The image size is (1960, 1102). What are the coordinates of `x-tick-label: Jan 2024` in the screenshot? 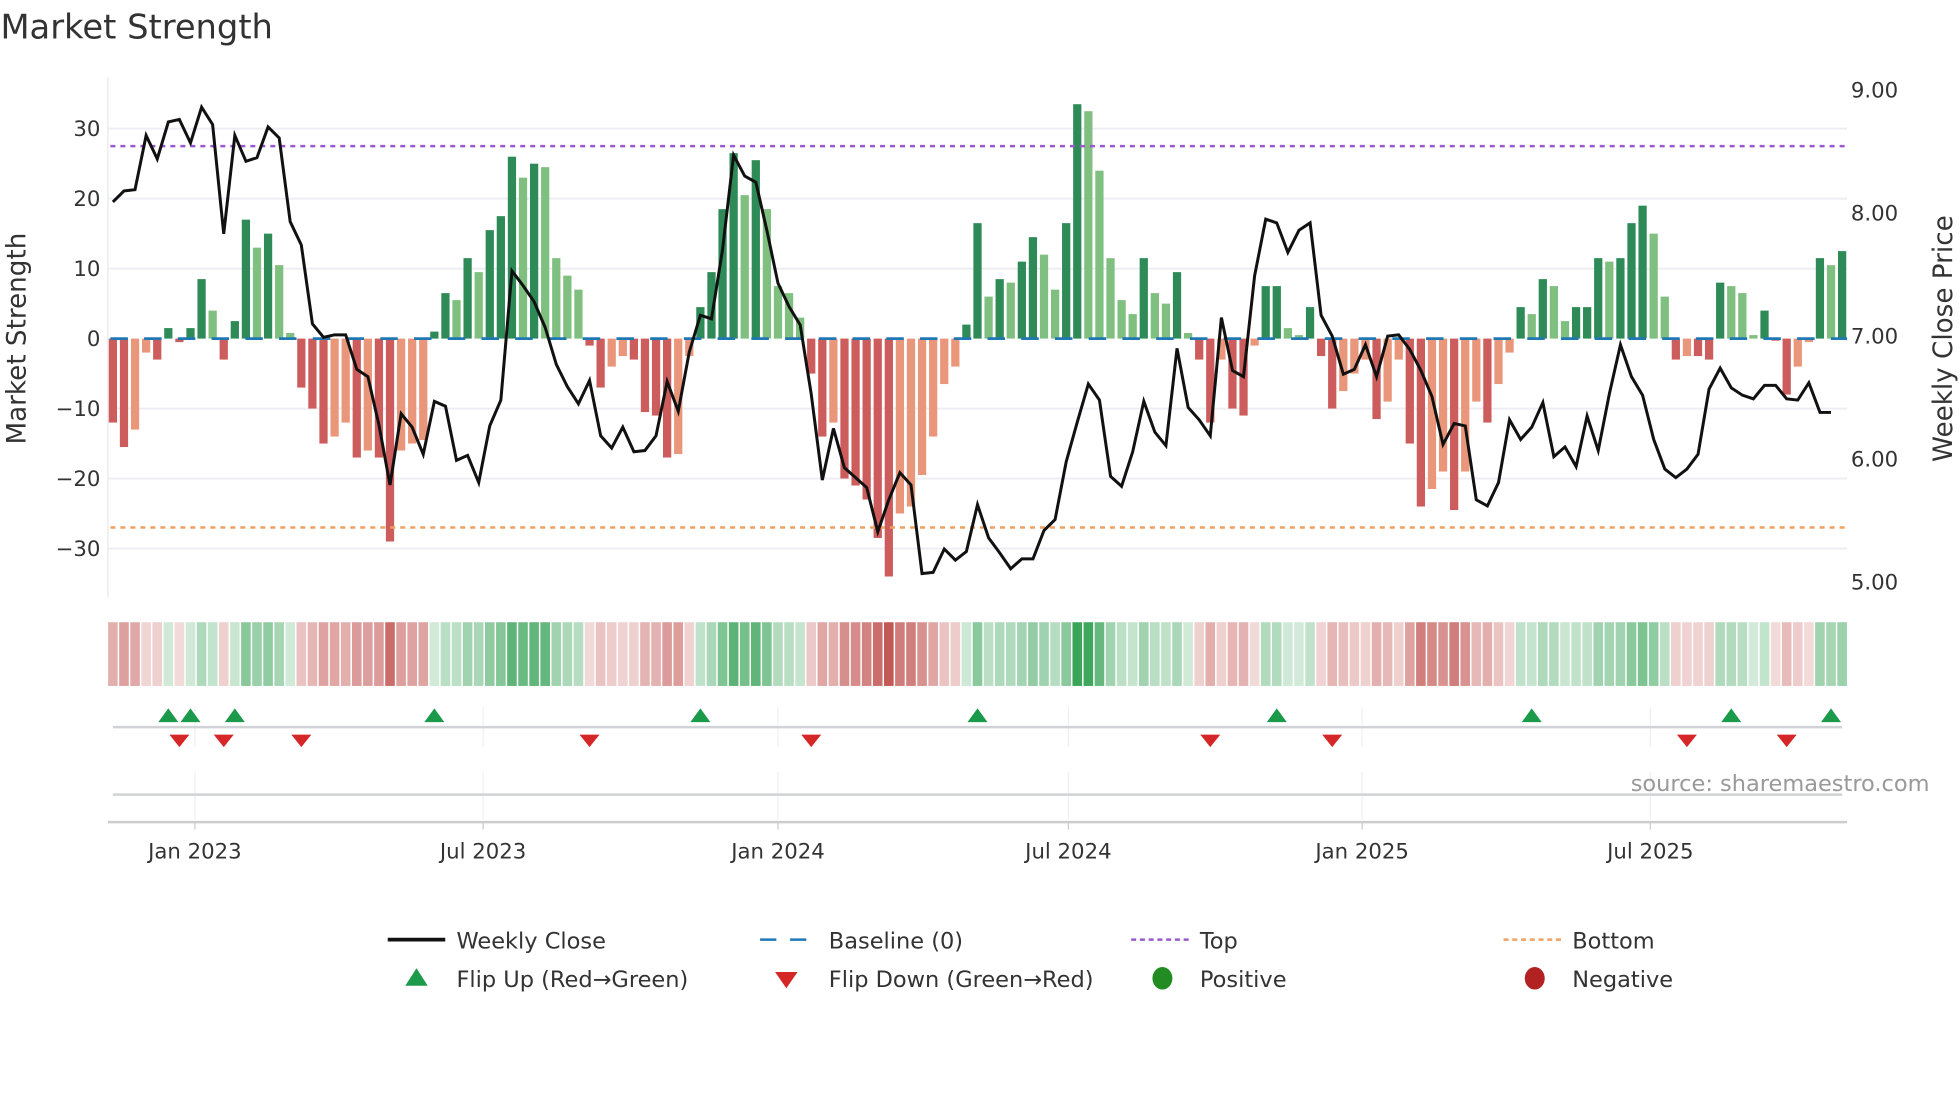 It's located at (777, 851).